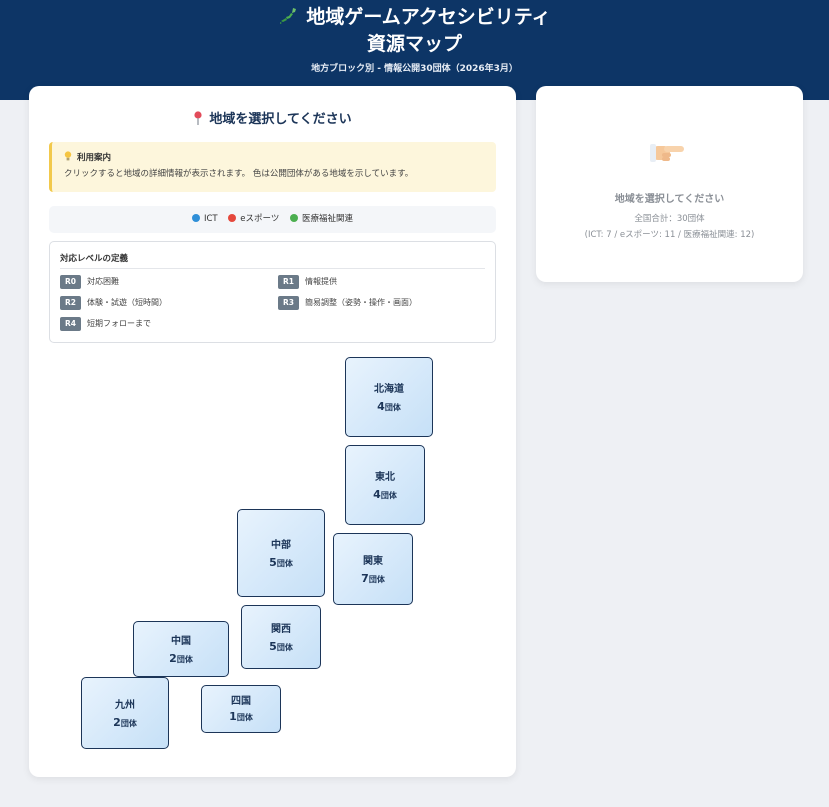 The height and width of the screenshot is (807, 829). I want to click on national-total: 全国合計：30団体, so click(669, 219).